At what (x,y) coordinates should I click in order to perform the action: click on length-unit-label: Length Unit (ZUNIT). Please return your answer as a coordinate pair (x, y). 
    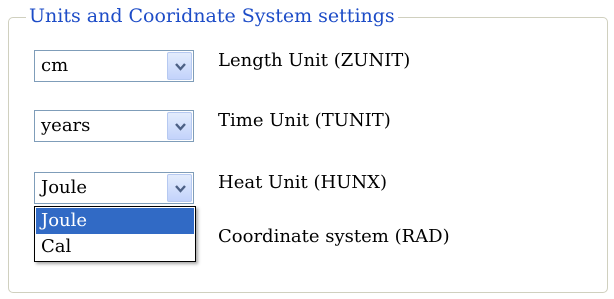
    Looking at the image, I should click on (314, 60).